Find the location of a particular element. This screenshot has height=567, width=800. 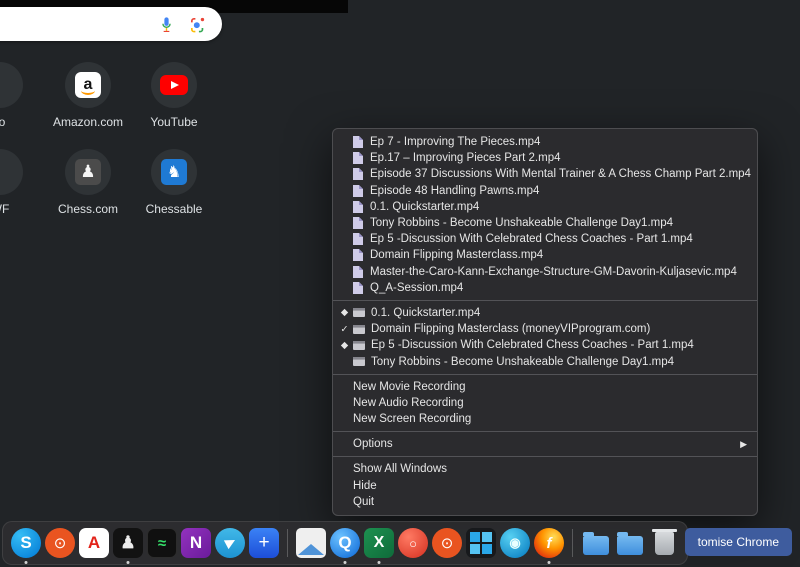

menu-item-quit: Quit is located at coordinates (545, 502).